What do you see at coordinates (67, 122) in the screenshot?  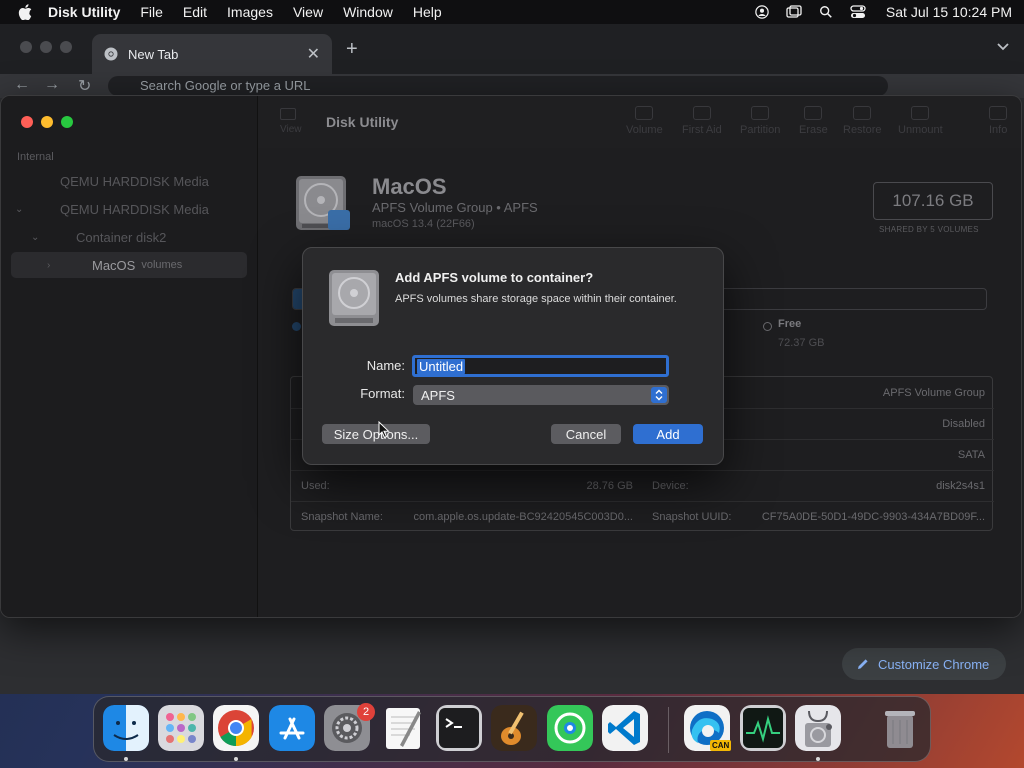 I see `zoom-window-button` at bounding box center [67, 122].